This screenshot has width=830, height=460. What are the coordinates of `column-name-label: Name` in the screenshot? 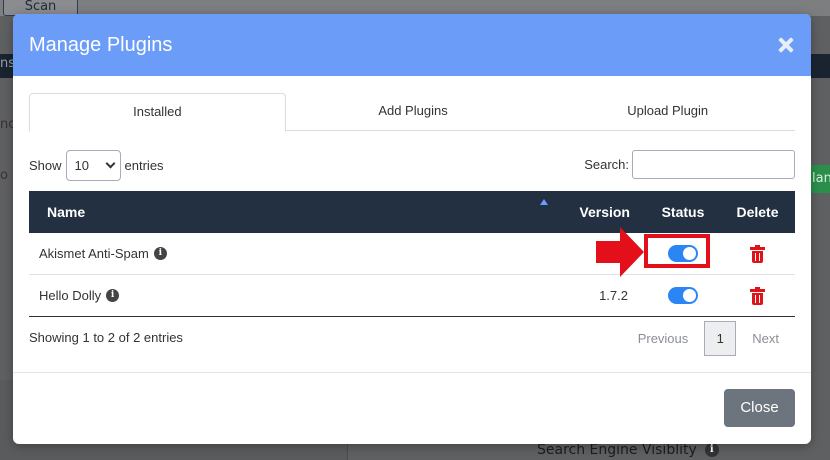 It's located at (66, 212).